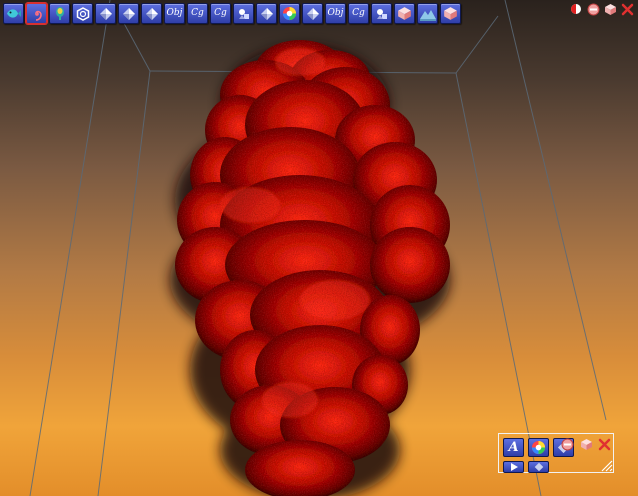 The width and height of the screenshot is (638, 496). I want to click on toolbar-button-10: Cg, so click(220, 13).